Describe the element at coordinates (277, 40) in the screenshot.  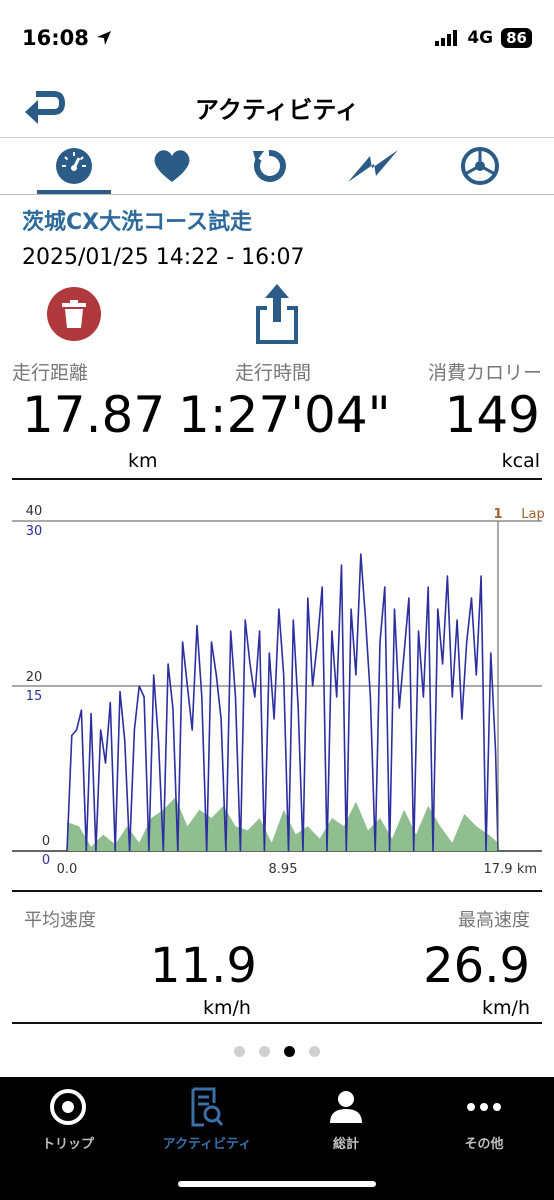
I see `status-bar: 16:08 4G 86` at that location.